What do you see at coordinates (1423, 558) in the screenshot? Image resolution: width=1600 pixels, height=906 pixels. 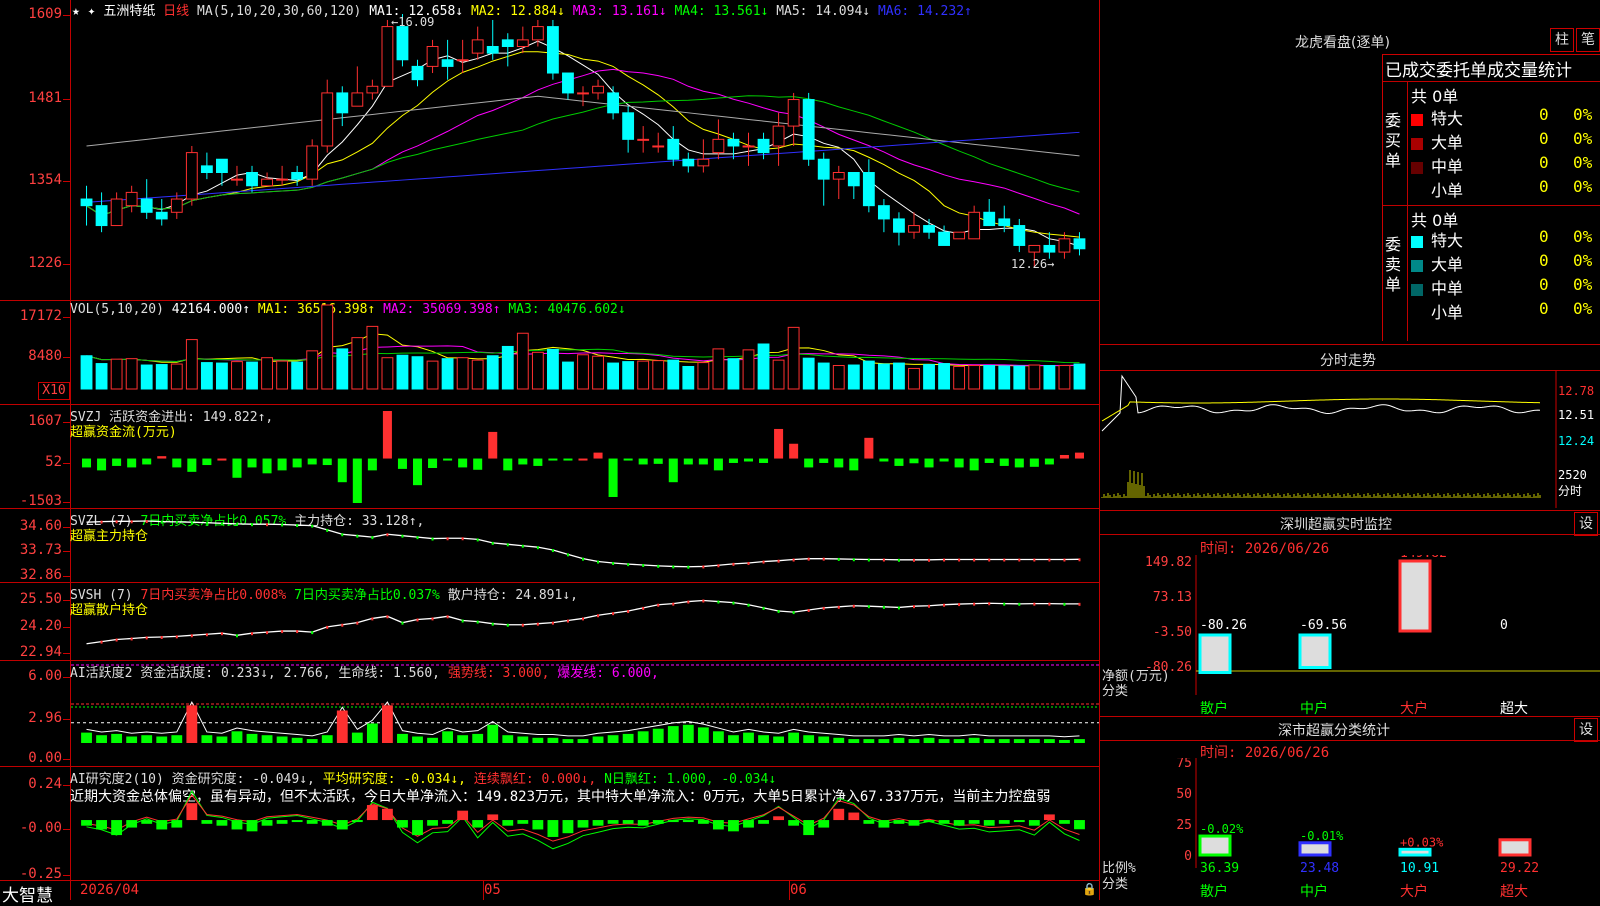 I see `monitor-value-label: 149.82` at bounding box center [1423, 558].